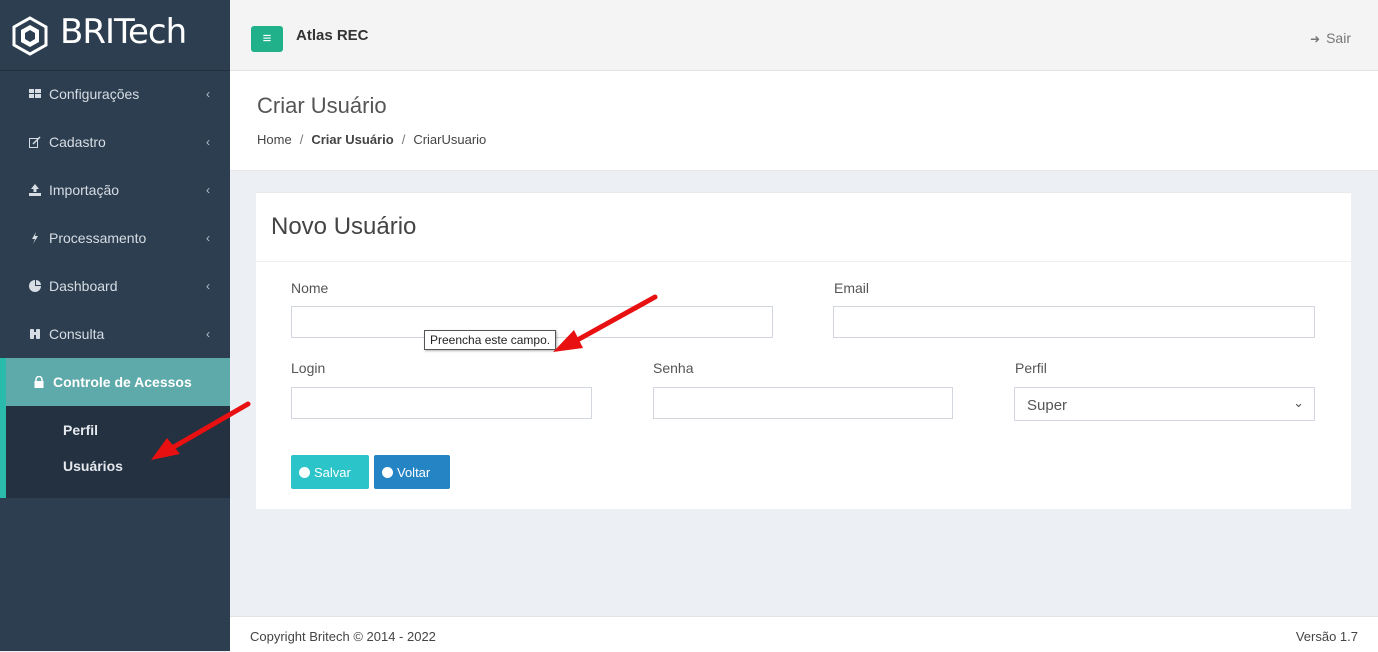 The width and height of the screenshot is (1378, 652). What do you see at coordinates (804, 35) in the screenshot?
I see `top-bar: ≡ Atlas REC ➜ Sair` at bounding box center [804, 35].